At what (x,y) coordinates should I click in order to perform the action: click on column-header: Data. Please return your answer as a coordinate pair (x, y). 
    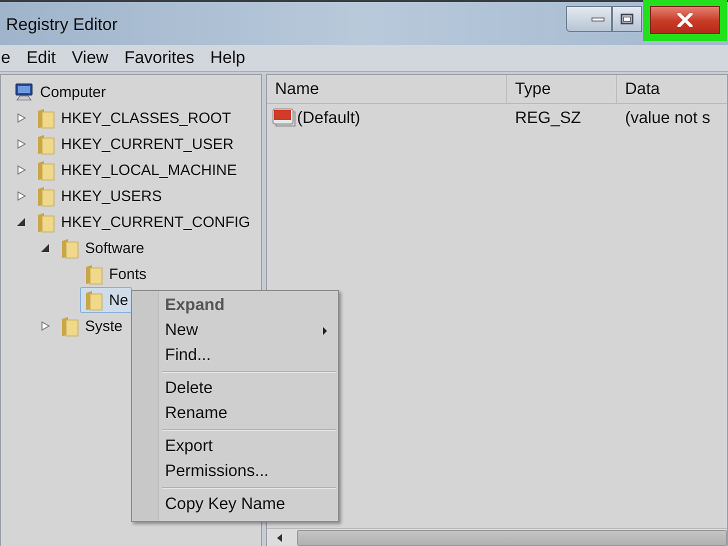
    Looking at the image, I should click on (672, 89).